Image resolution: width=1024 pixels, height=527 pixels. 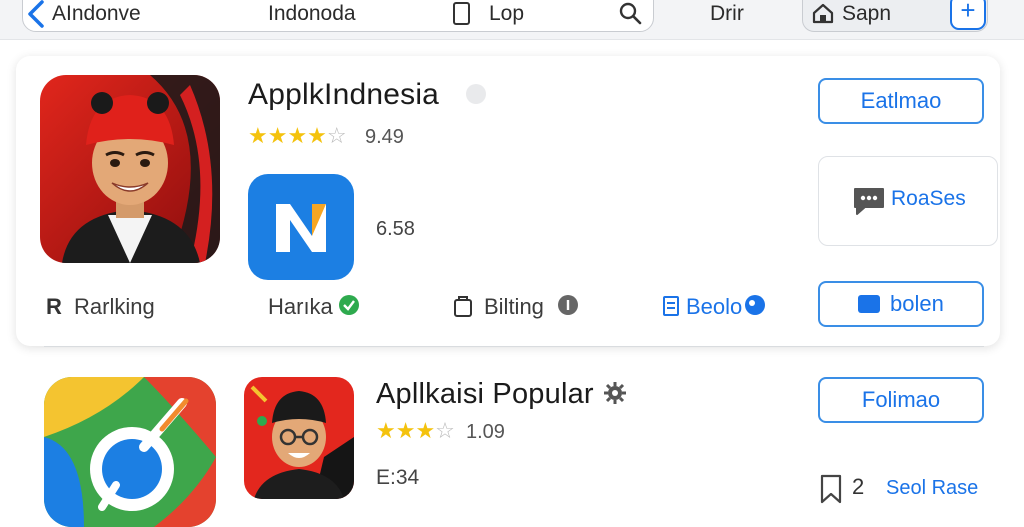 What do you see at coordinates (463, 306) in the screenshot?
I see `bag-icon` at bounding box center [463, 306].